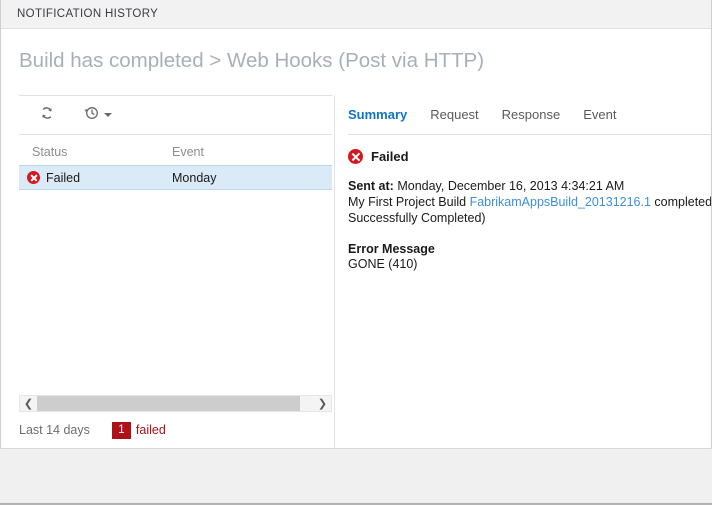  What do you see at coordinates (391, 249) in the screenshot?
I see `error-message-heading: Error Message` at bounding box center [391, 249].